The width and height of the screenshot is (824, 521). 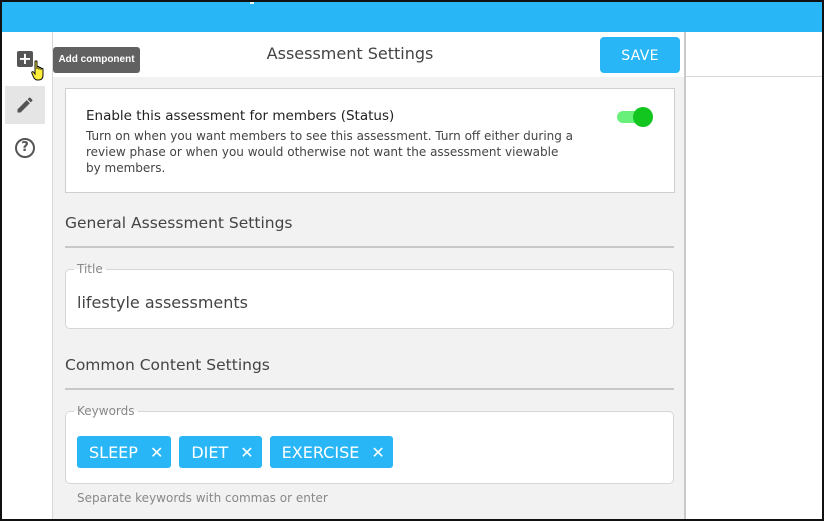 I want to click on help-icon: ?, so click(x=25, y=148).